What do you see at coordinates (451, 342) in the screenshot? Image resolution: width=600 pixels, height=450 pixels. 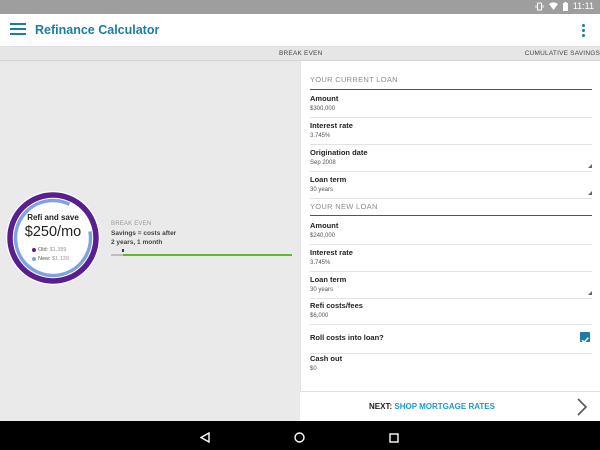 I see `roll-costs-row: Roll costs into loan?` at bounding box center [451, 342].